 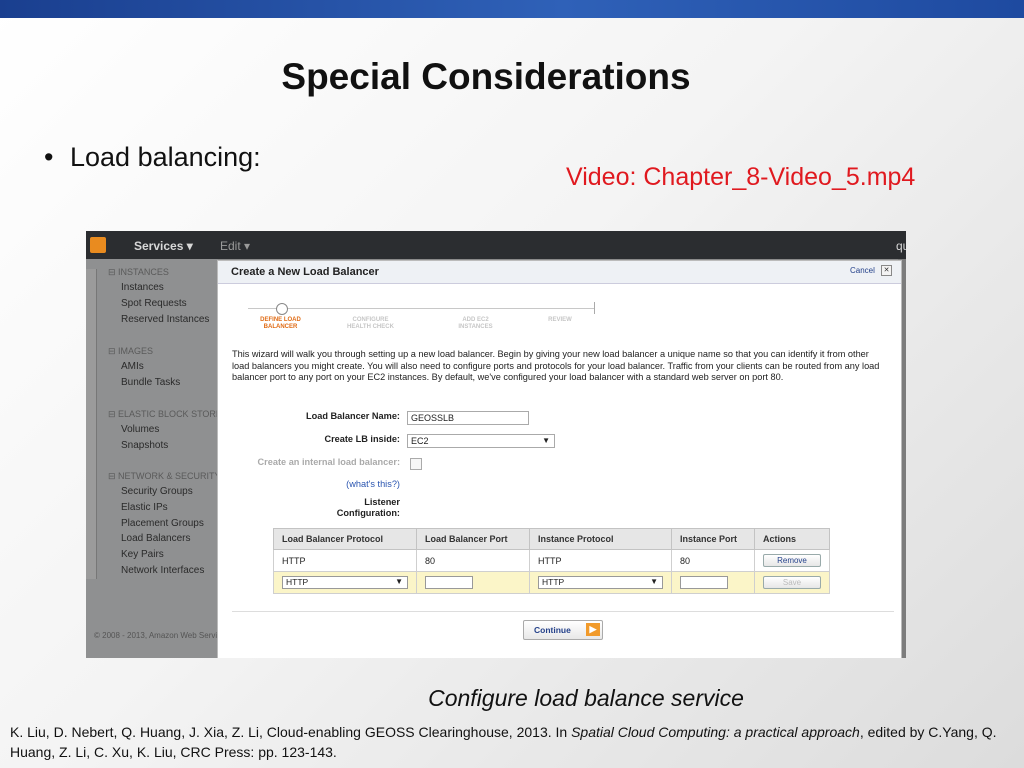 I want to click on whats-this-link-wrap: (what's this?), so click(x=324, y=484).